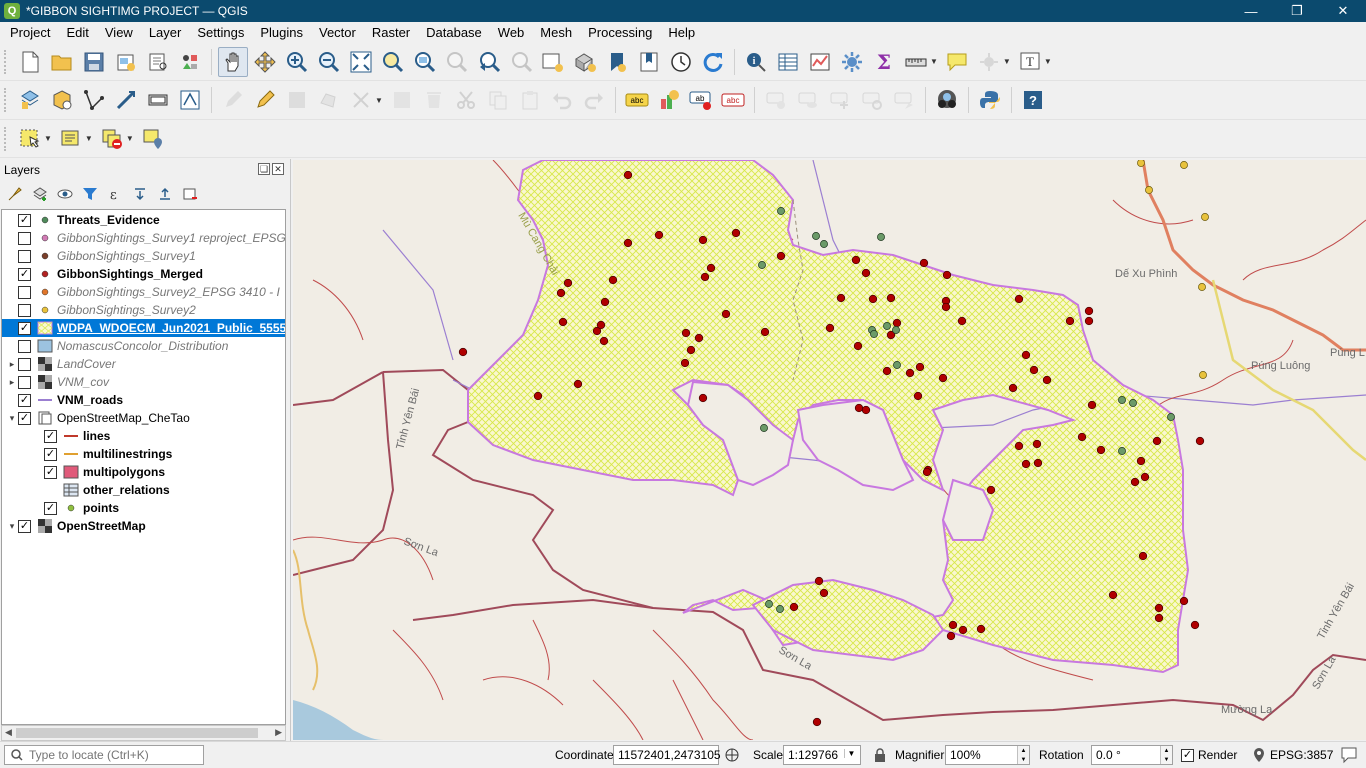 The image size is (1366, 768). I want to click on menu-edit: Edit, so click(77, 32).